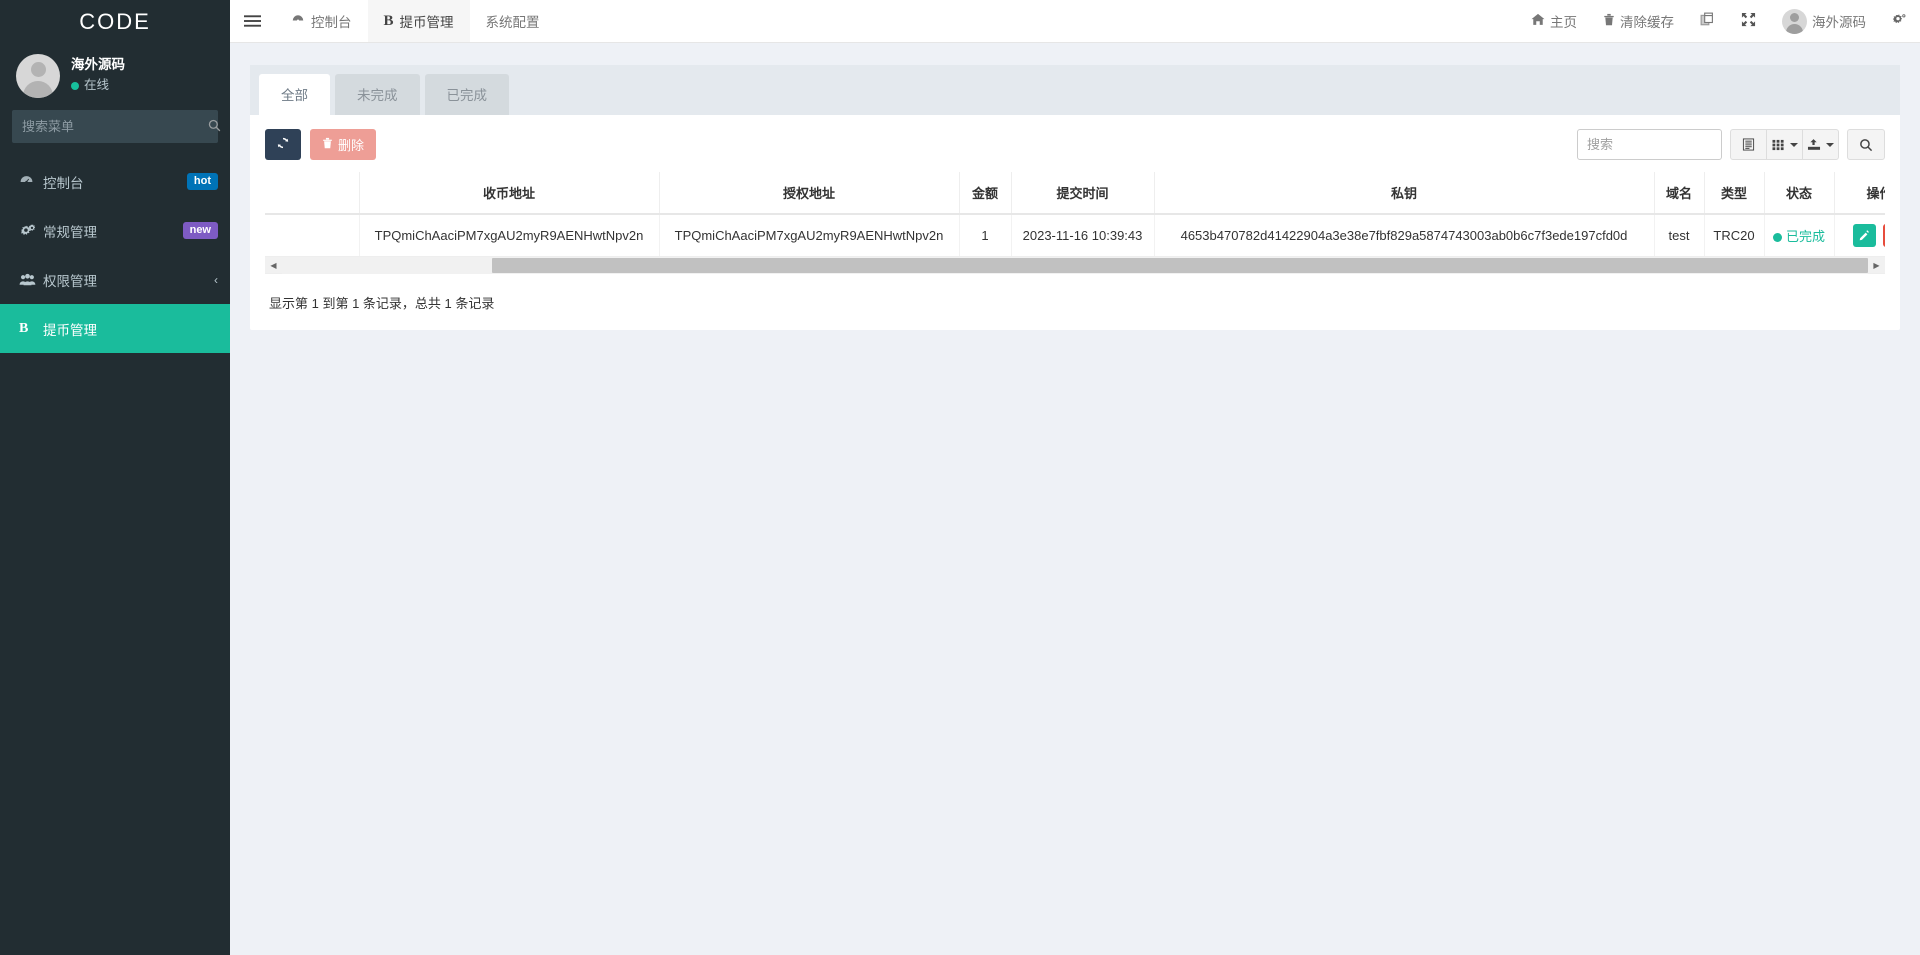  I want to click on panel-tabs: 全部 未完成 已完成, so click(1075, 90).